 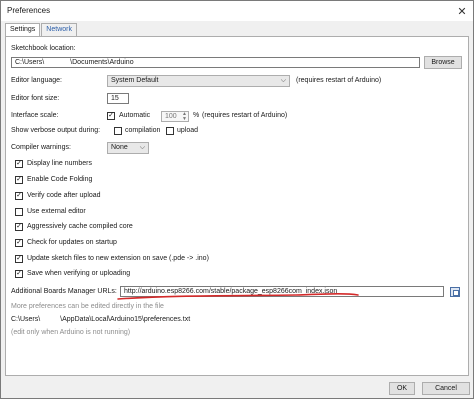 I want to click on ok-button: OK, so click(x=402, y=388).